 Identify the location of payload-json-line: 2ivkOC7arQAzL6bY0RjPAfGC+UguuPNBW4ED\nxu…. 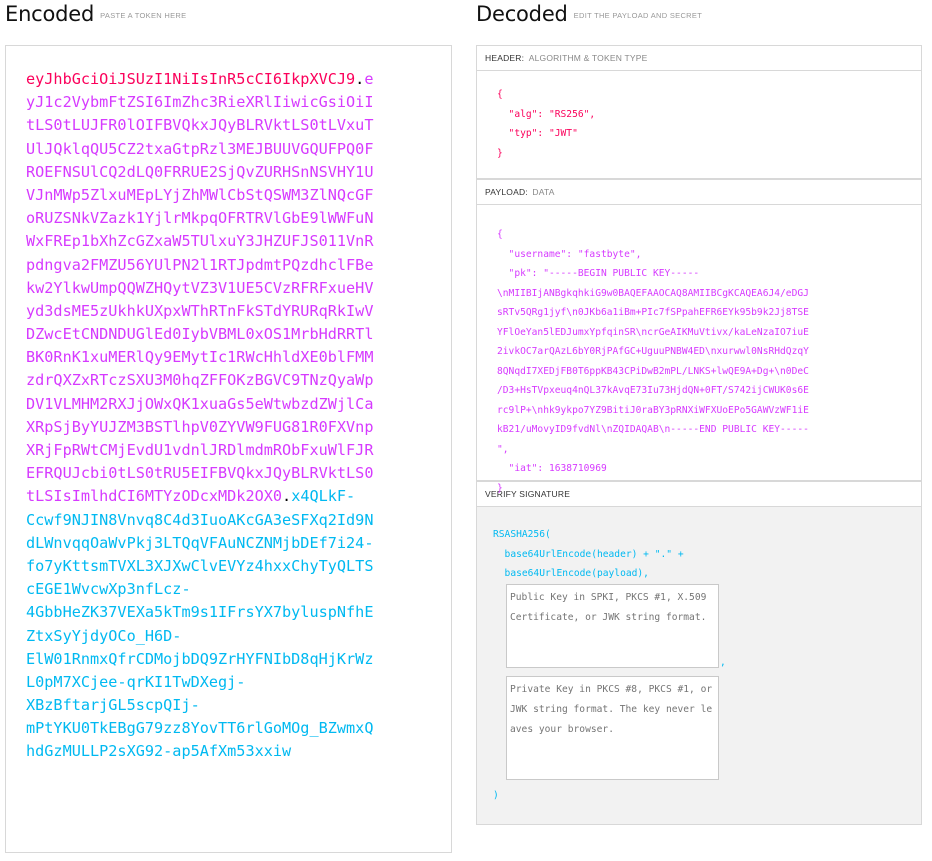
(653, 351).